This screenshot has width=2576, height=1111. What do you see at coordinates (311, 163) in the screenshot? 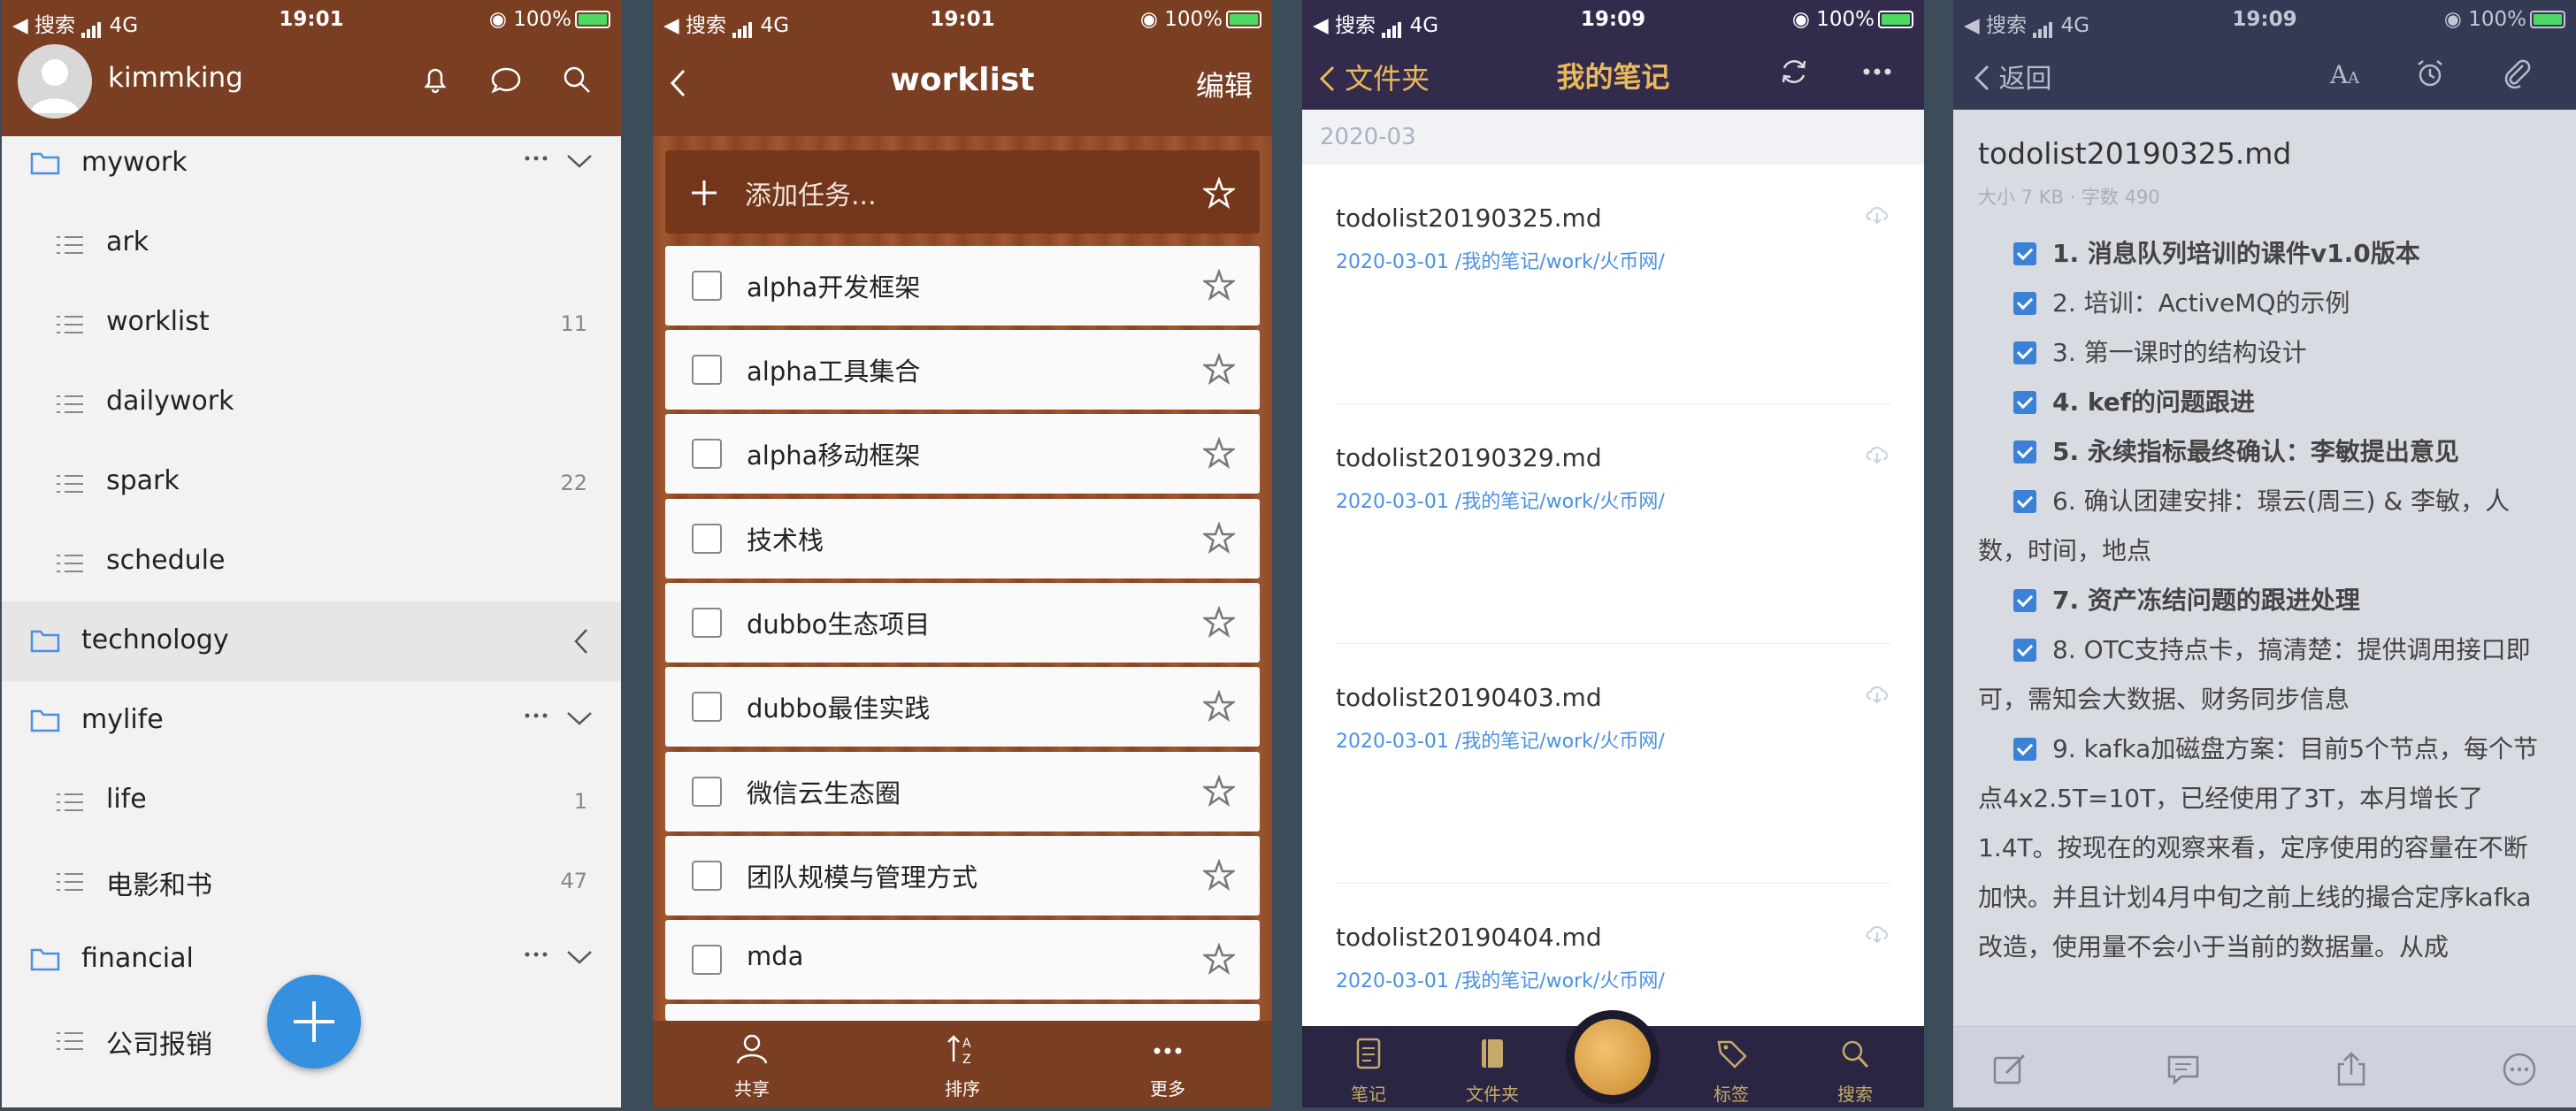
I see `folder-mywork: mywork` at bounding box center [311, 163].